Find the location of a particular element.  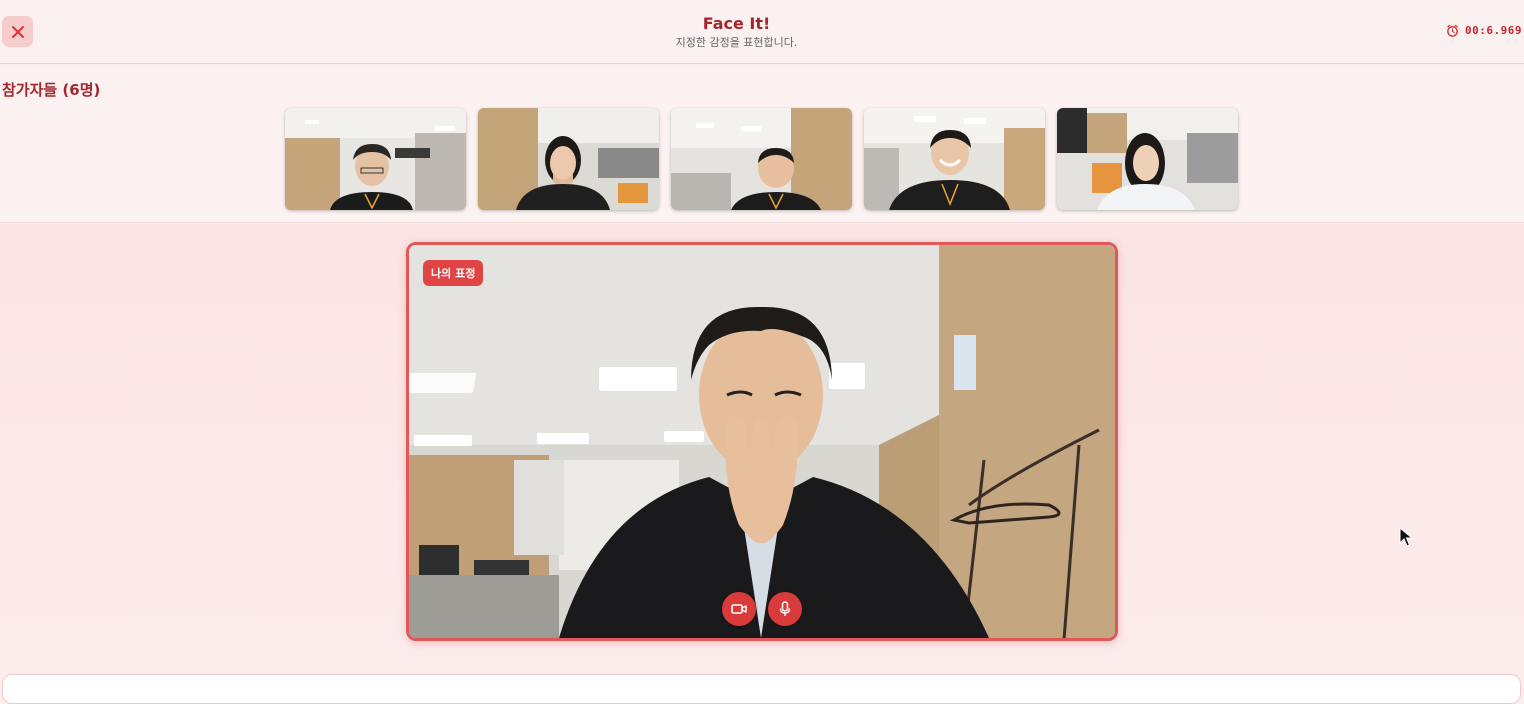

title-block: Face It! 지정한 감정을 표현합니다. is located at coordinates (736, 32).